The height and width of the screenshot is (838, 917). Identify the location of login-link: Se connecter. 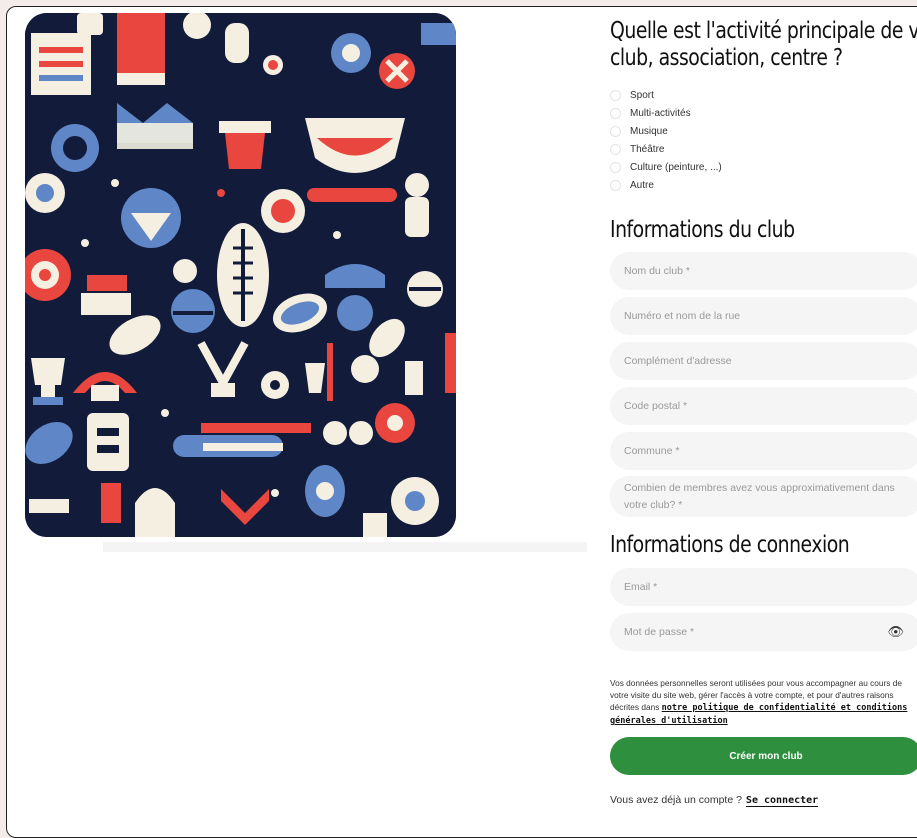
(782, 801).